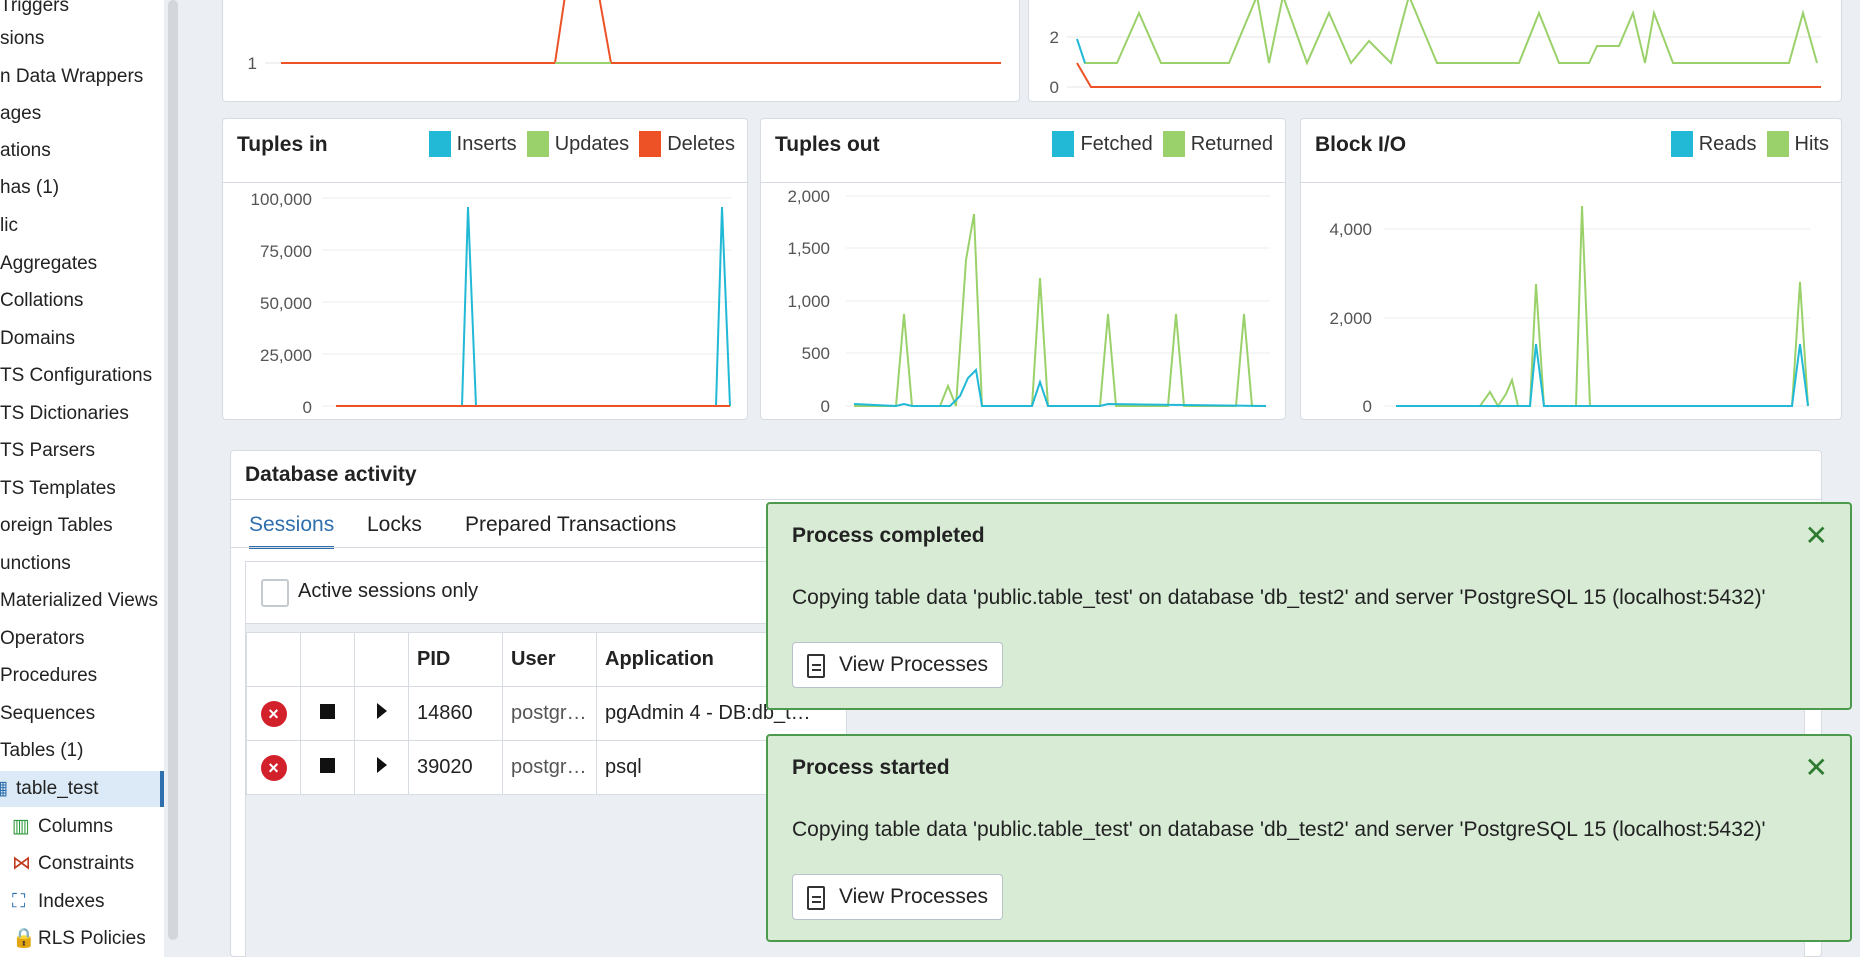 Image resolution: width=1860 pixels, height=957 pixels. I want to click on chart-top-left-plot: 1, so click(624, 36).